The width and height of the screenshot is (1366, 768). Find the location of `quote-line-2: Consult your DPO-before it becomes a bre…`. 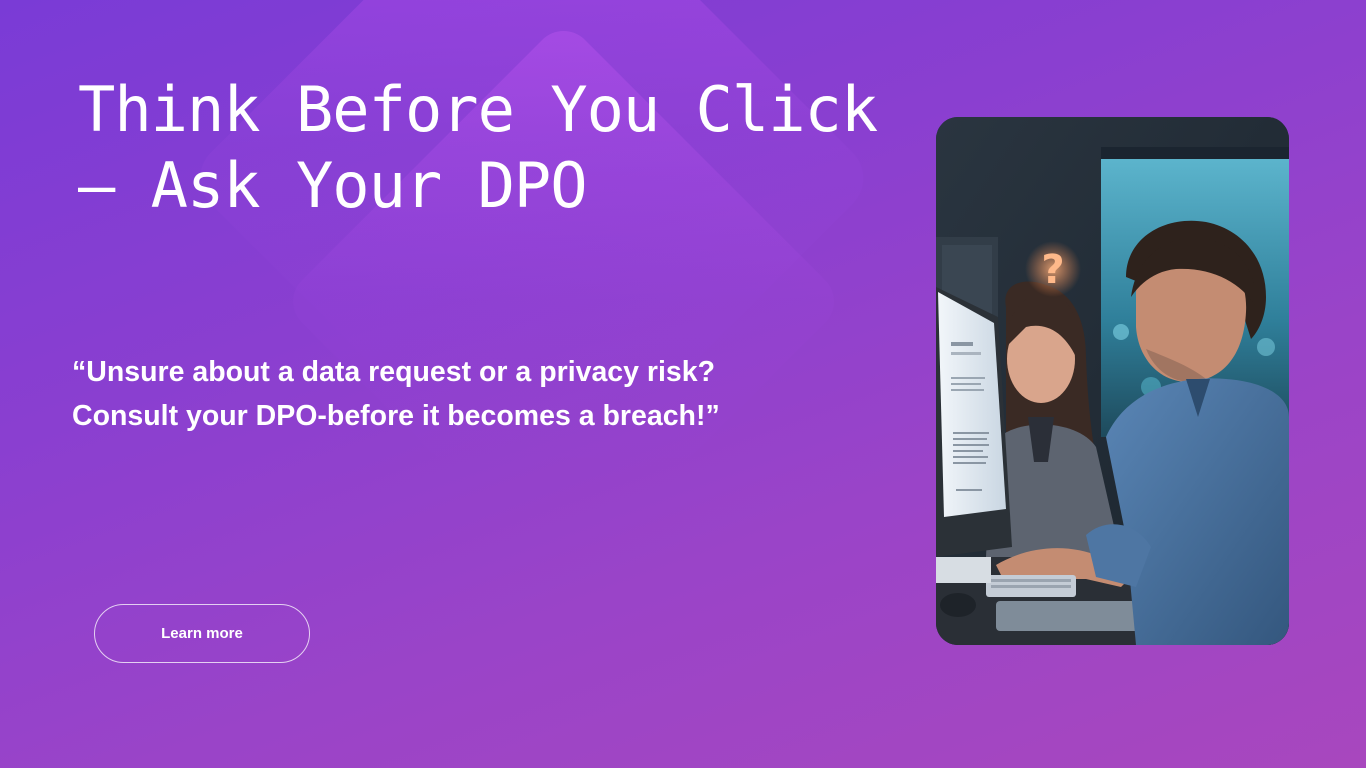

quote-line-2: Consult your DPO-before it becomes a bre… is located at coordinates (396, 416).